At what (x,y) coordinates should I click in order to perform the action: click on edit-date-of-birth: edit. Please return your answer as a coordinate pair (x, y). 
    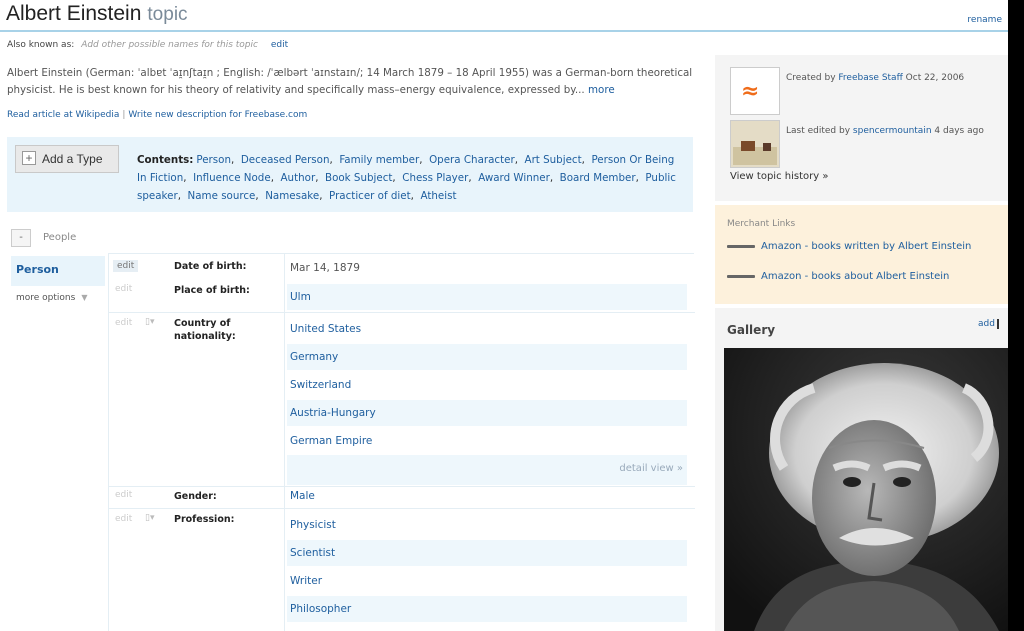
    Looking at the image, I should click on (126, 266).